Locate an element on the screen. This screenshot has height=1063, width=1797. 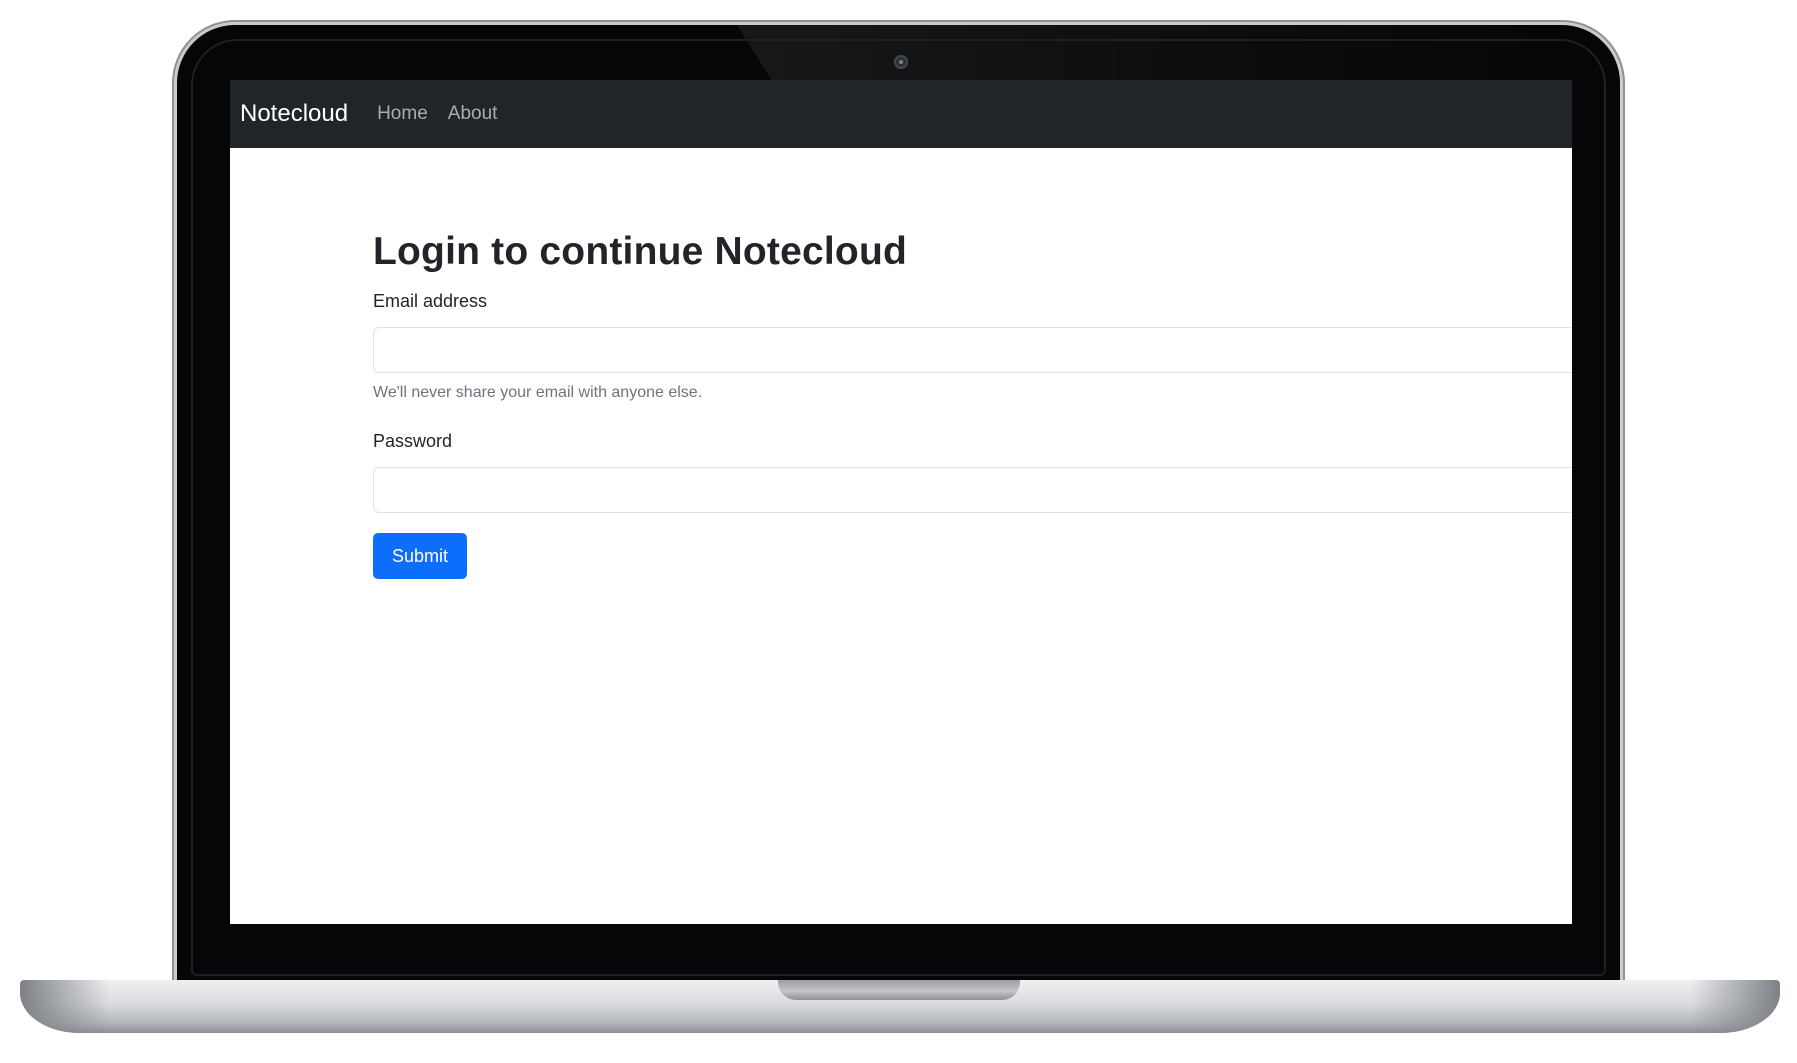
password-input is located at coordinates (972, 490).